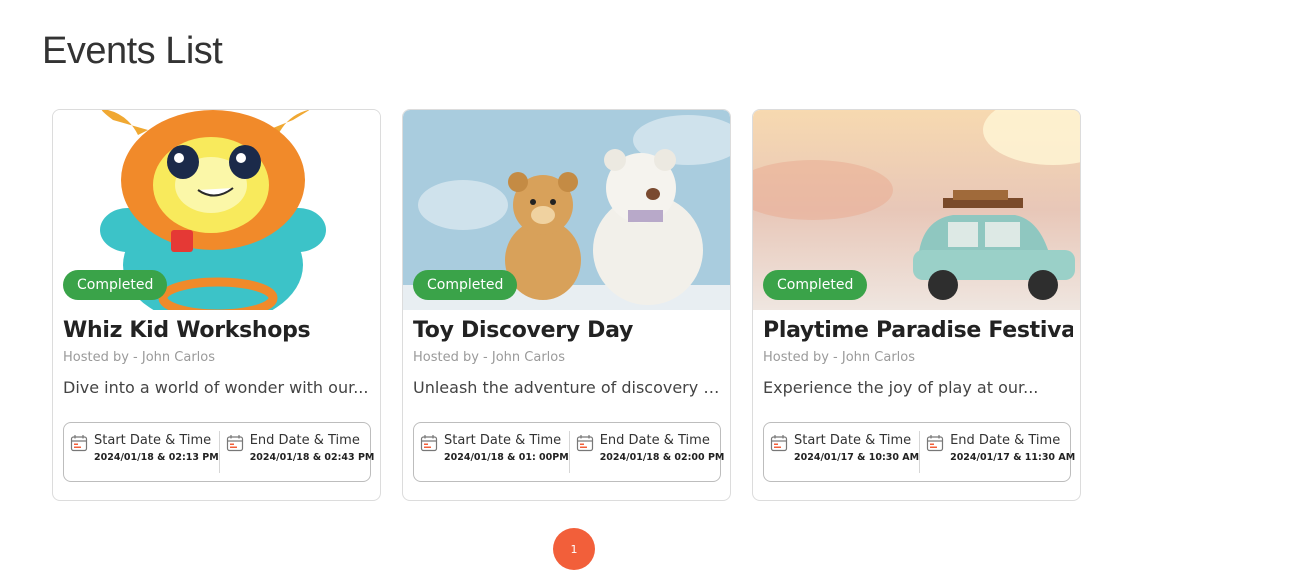  Describe the element at coordinates (132, 51) in the screenshot. I see `page-title: Events List` at that location.